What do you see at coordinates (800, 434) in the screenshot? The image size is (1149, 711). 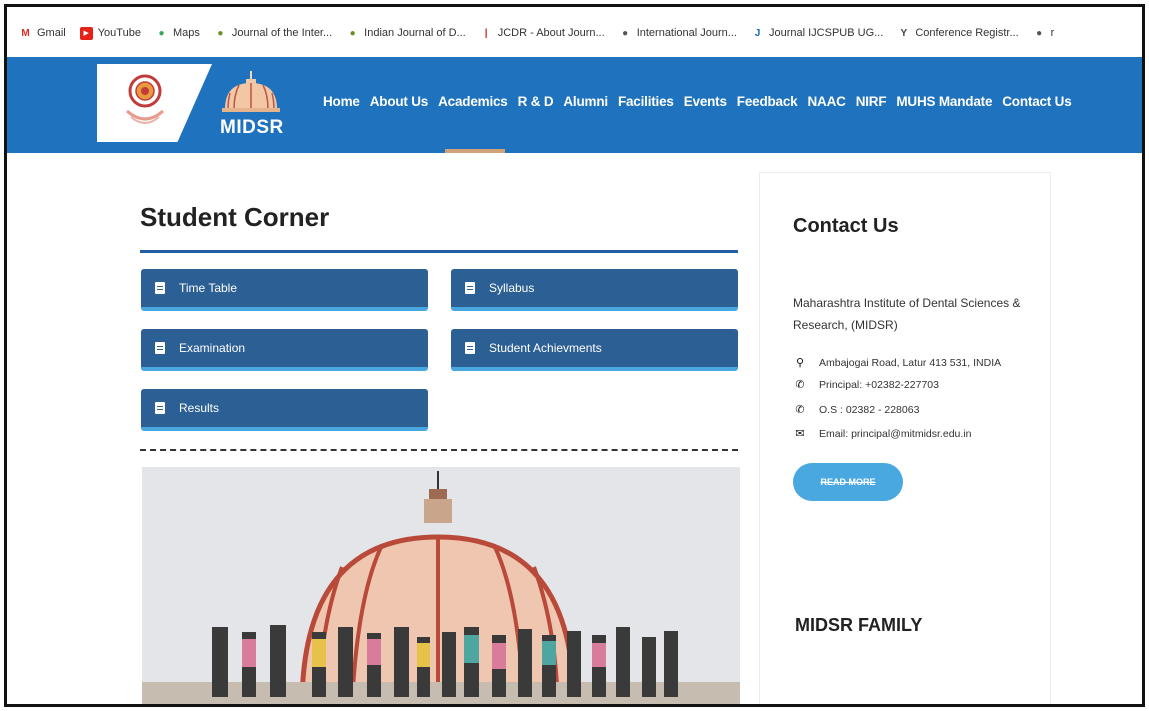 I see `envelope-icon: ✉` at bounding box center [800, 434].